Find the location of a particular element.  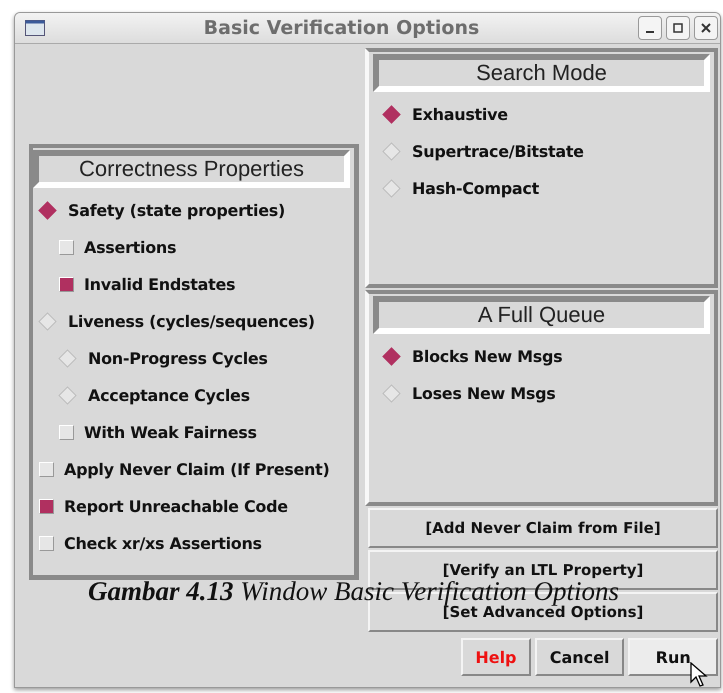

option-label: Loses New Msgs is located at coordinates (484, 393).